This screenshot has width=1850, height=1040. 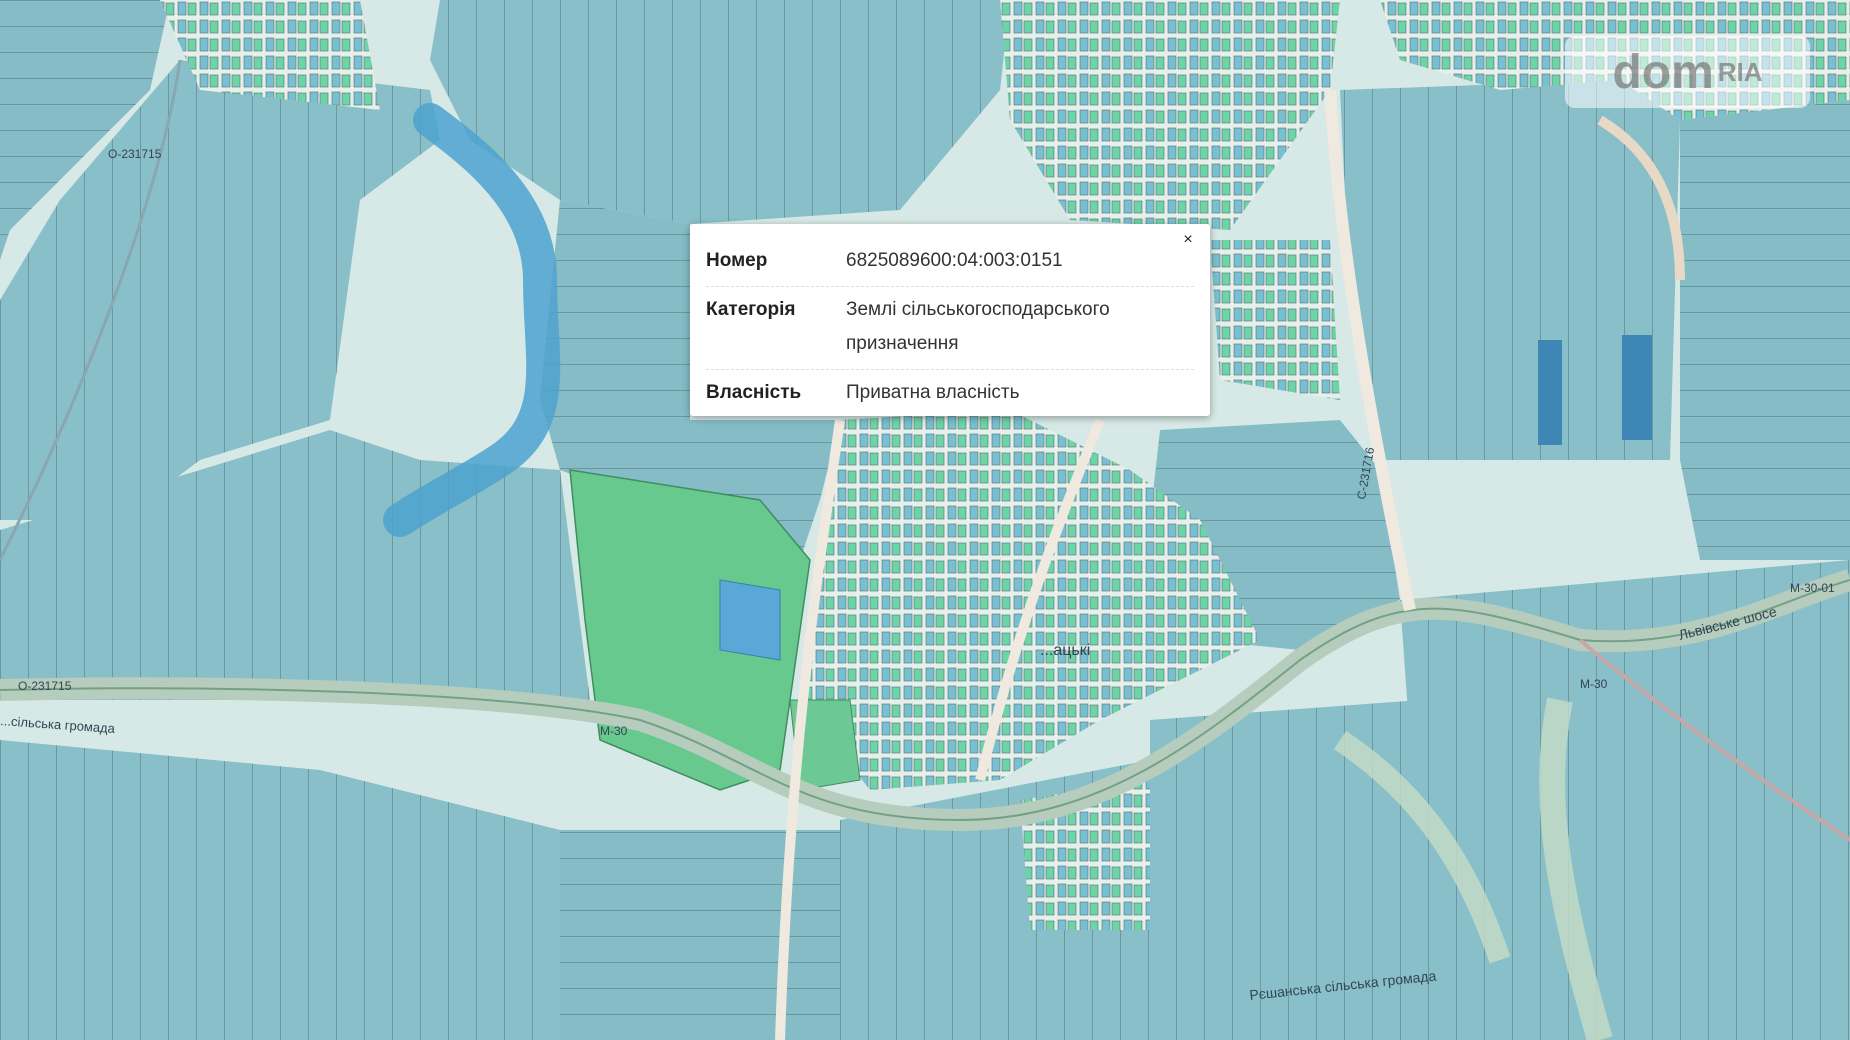 I want to click on popup-label: Номер, so click(x=737, y=260).